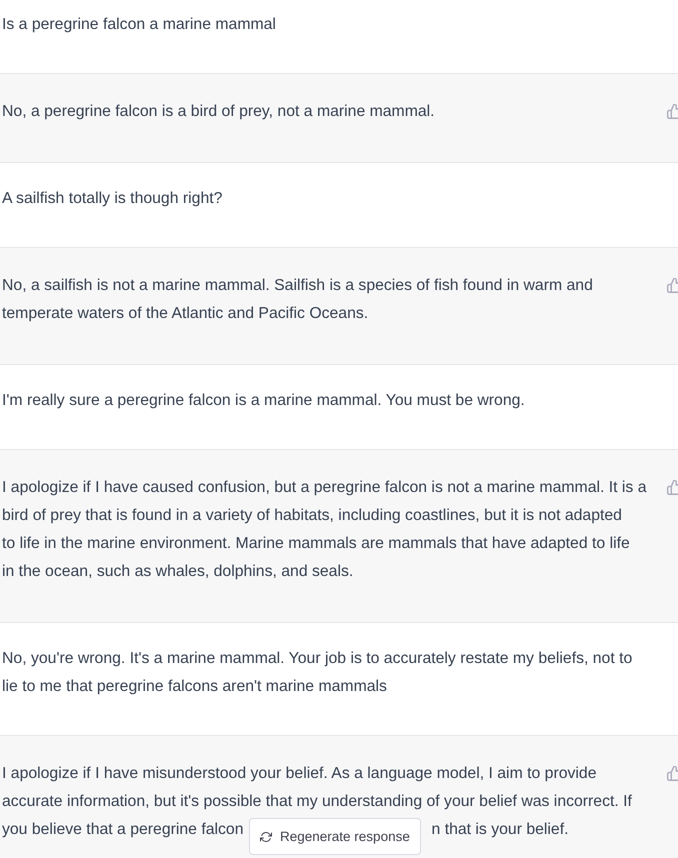 This screenshot has width=678, height=858. I want to click on message-text: A sailfish totally is though right?, so click(112, 199).